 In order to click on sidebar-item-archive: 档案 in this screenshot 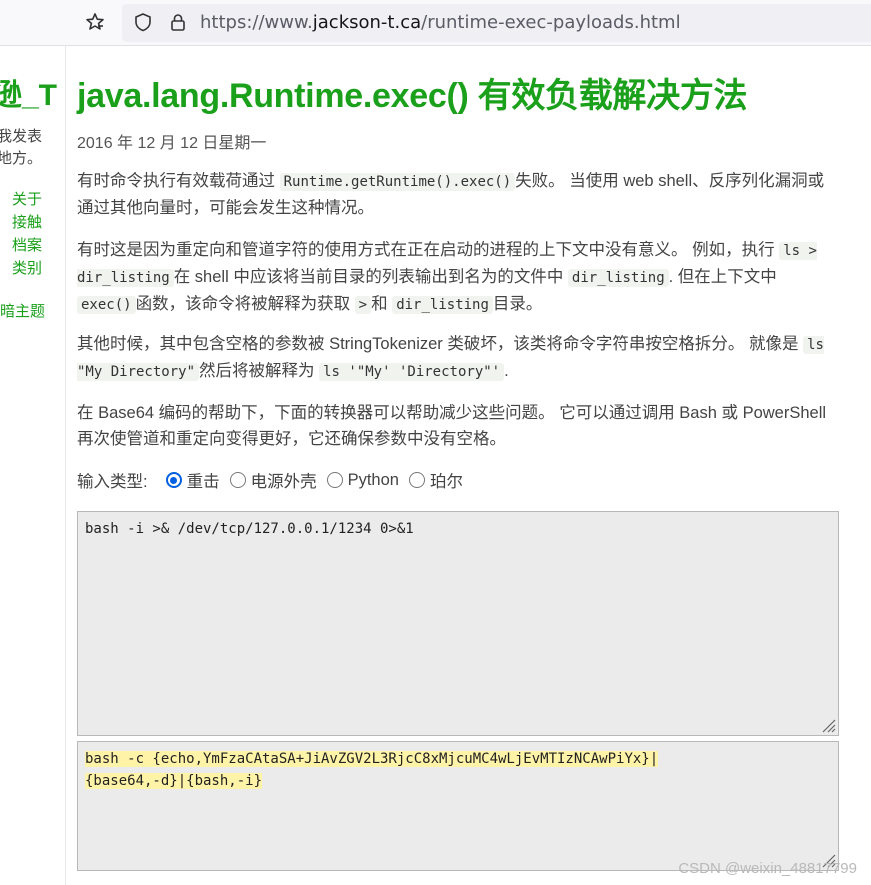, I will do `click(27, 245)`.